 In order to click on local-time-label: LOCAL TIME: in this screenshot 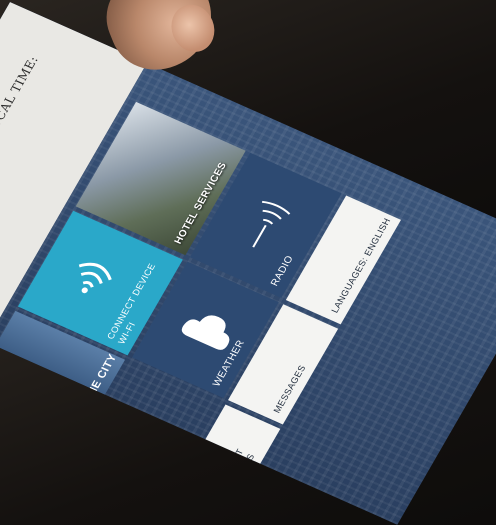, I will do `click(21, 96)`.